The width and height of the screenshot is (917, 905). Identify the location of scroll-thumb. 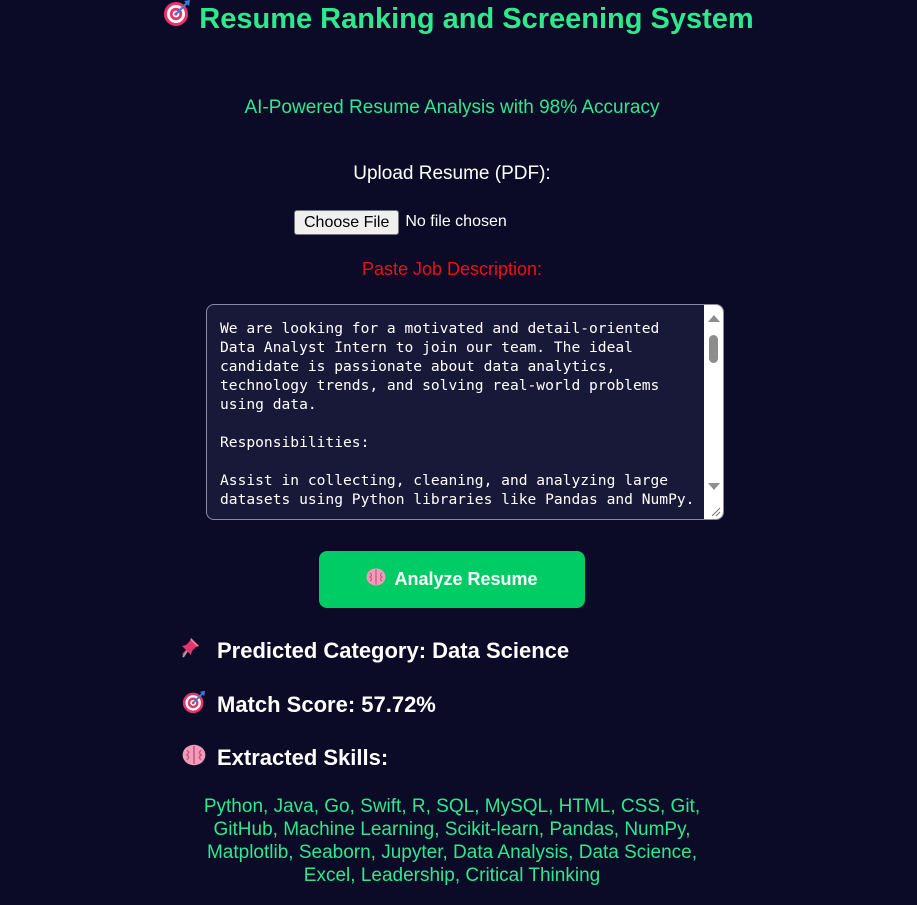
(713, 349).